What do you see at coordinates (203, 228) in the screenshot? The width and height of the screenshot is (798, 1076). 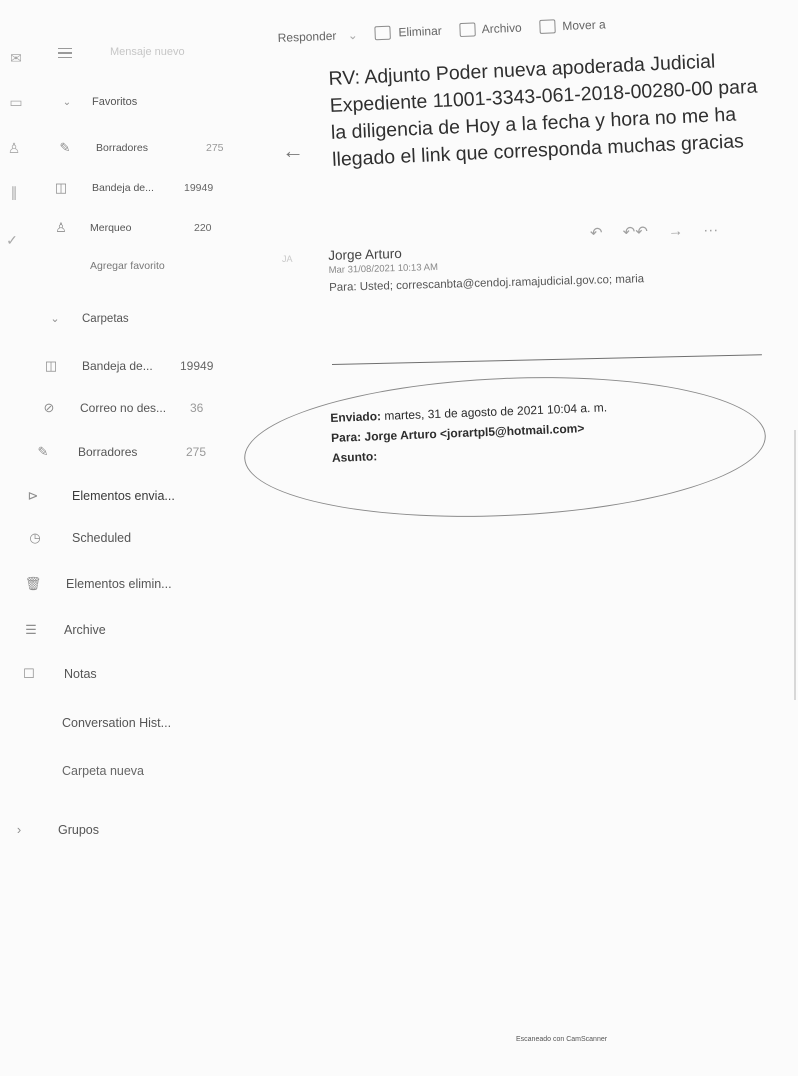 I see `favorite-count: 220` at bounding box center [203, 228].